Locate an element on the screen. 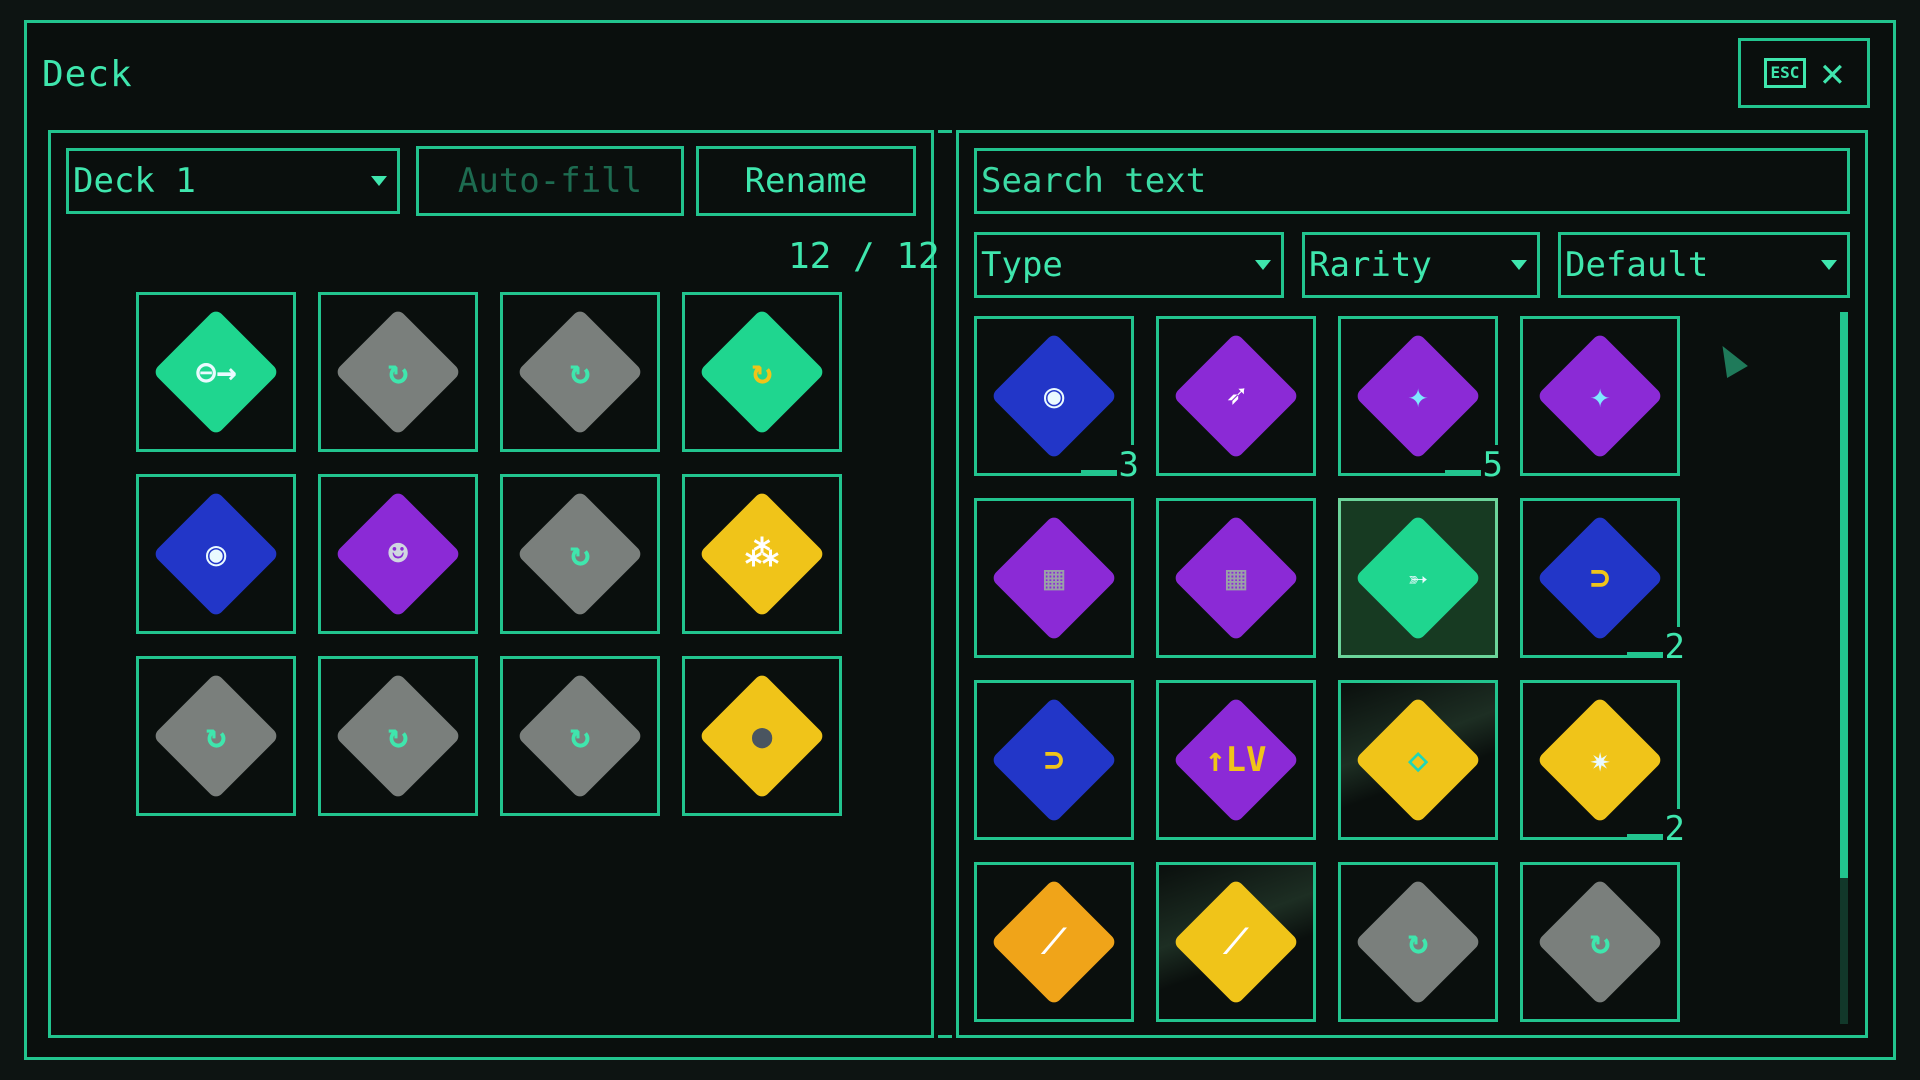  esc-key-icon: ESC is located at coordinates (1785, 73).